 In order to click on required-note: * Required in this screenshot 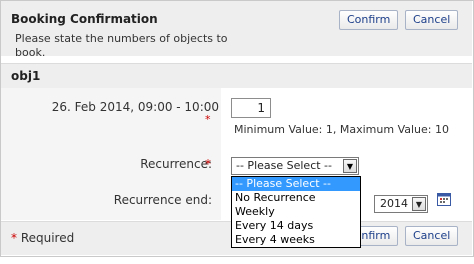, I will do `click(42, 238)`.